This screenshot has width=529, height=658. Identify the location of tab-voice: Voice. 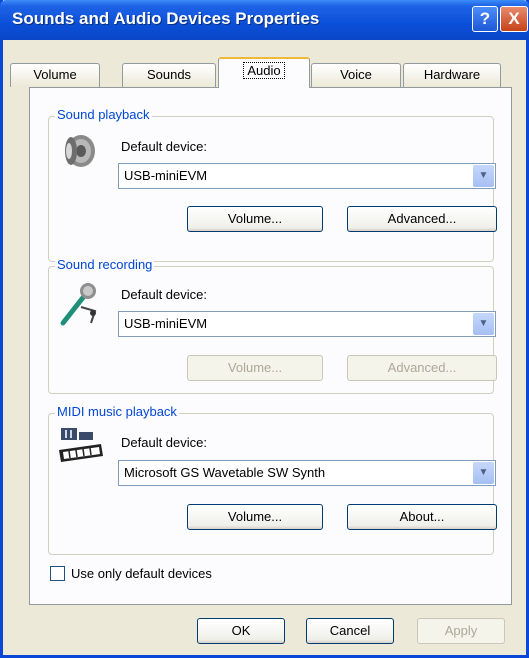
(356, 75).